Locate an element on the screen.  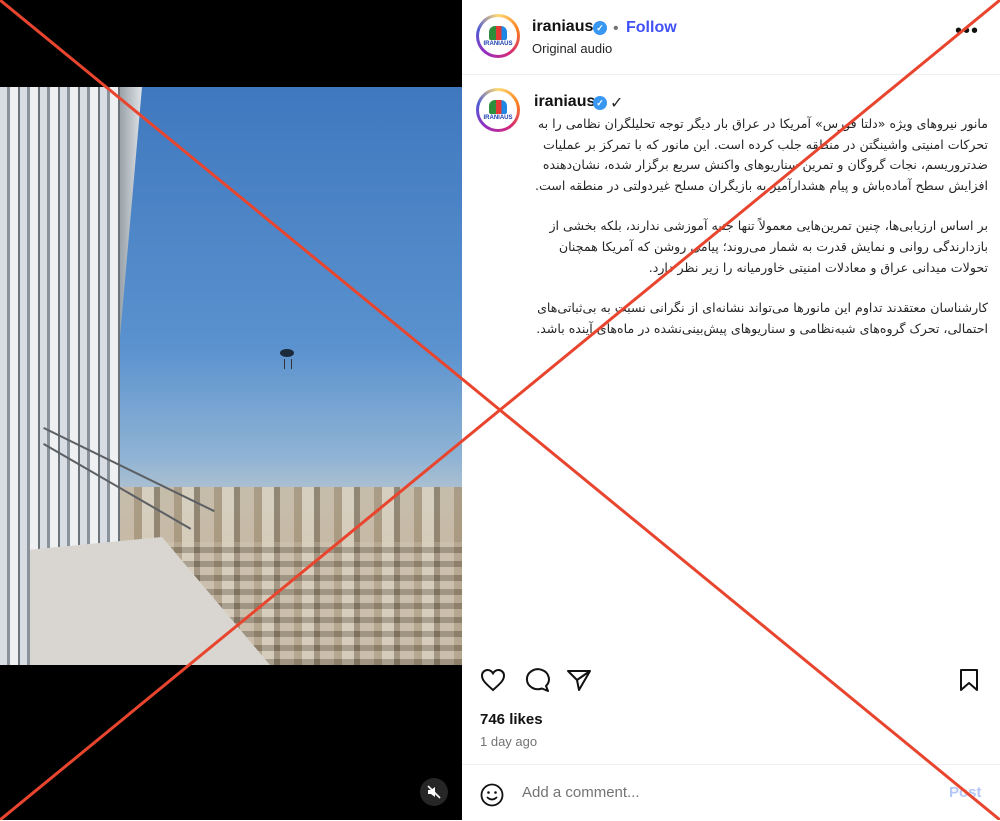
avatar: IRANIAUS is located at coordinates (498, 36).